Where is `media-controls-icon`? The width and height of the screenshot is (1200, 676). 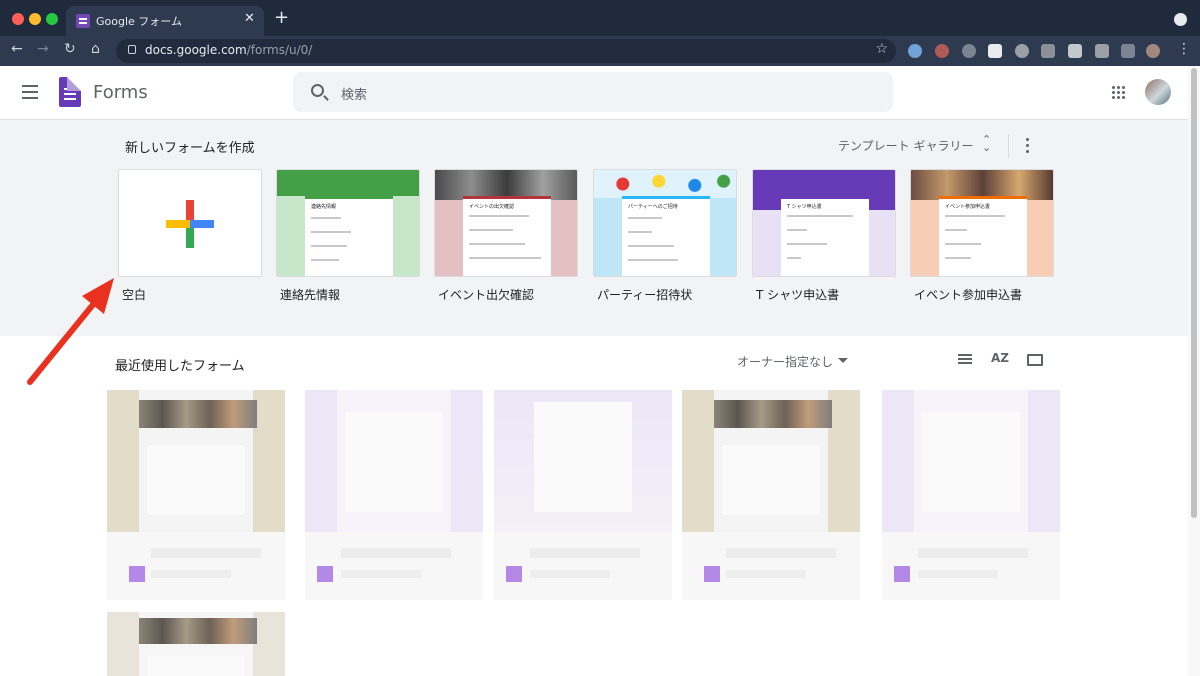
media-controls-icon is located at coordinates (1128, 51).